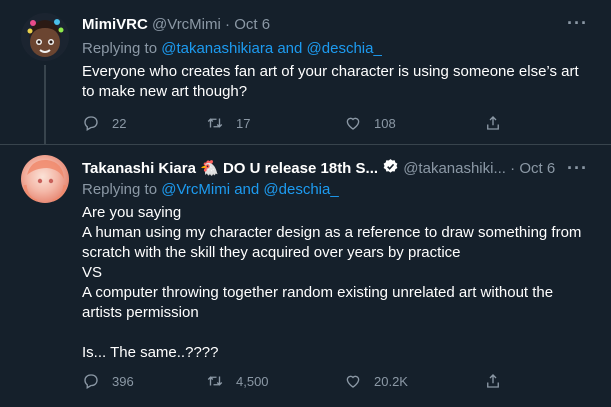 This screenshot has height=407, width=611. What do you see at coordinates (140, 312) in the screenshot?
I see `tweet-text-line: artists permission` at bounding box center [140, 312].